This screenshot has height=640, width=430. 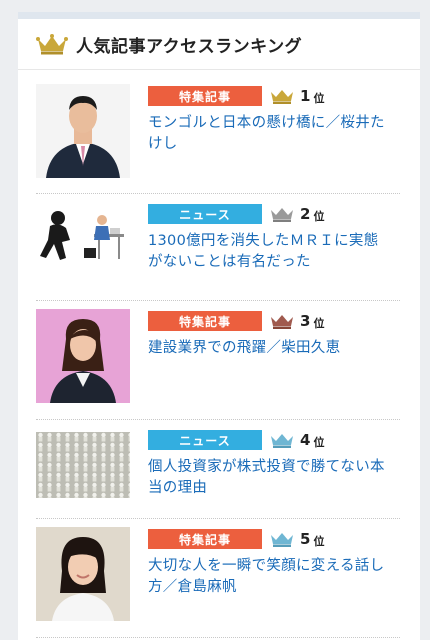 I want to click on item-meta: ニュース 2 位, so click(x=236, y=214).